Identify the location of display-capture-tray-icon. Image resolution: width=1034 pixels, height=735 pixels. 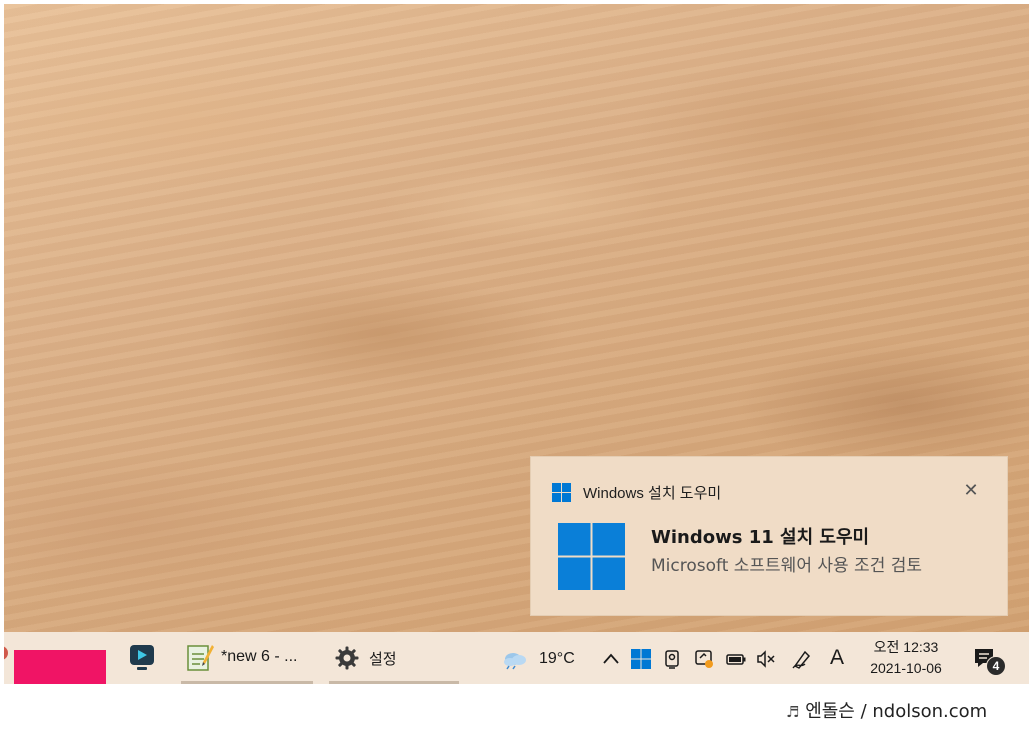
(704, 659).